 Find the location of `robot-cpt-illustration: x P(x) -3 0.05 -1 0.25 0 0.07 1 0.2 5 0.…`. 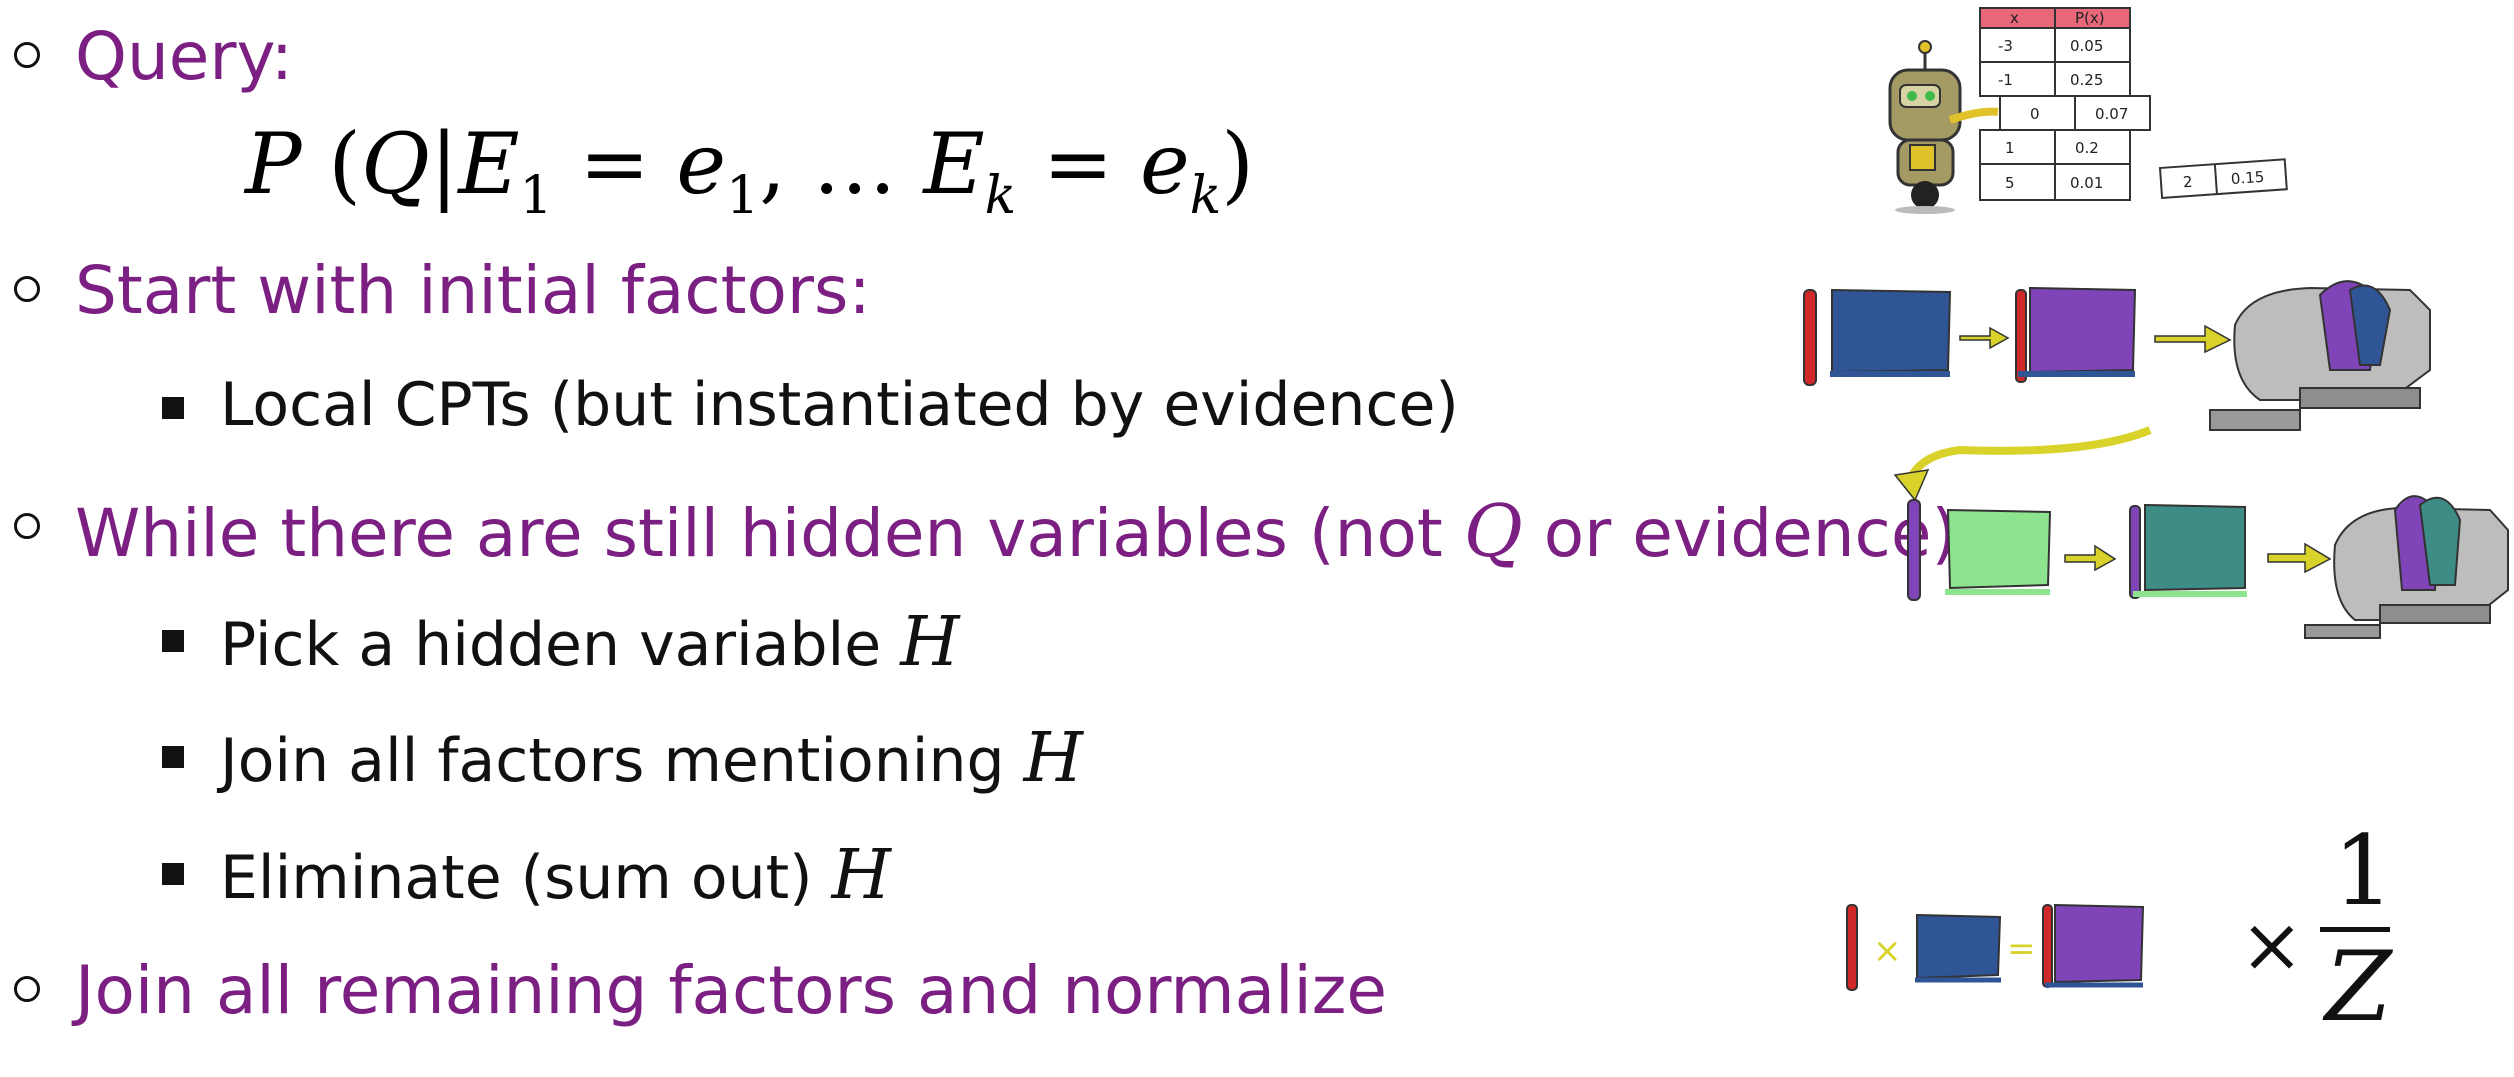

robot-cpt-illustration: x P(x) -3 0.05 -1 0.25 0 0.07 1 0.2 5 0.… is located at coordinates (2088, 110).